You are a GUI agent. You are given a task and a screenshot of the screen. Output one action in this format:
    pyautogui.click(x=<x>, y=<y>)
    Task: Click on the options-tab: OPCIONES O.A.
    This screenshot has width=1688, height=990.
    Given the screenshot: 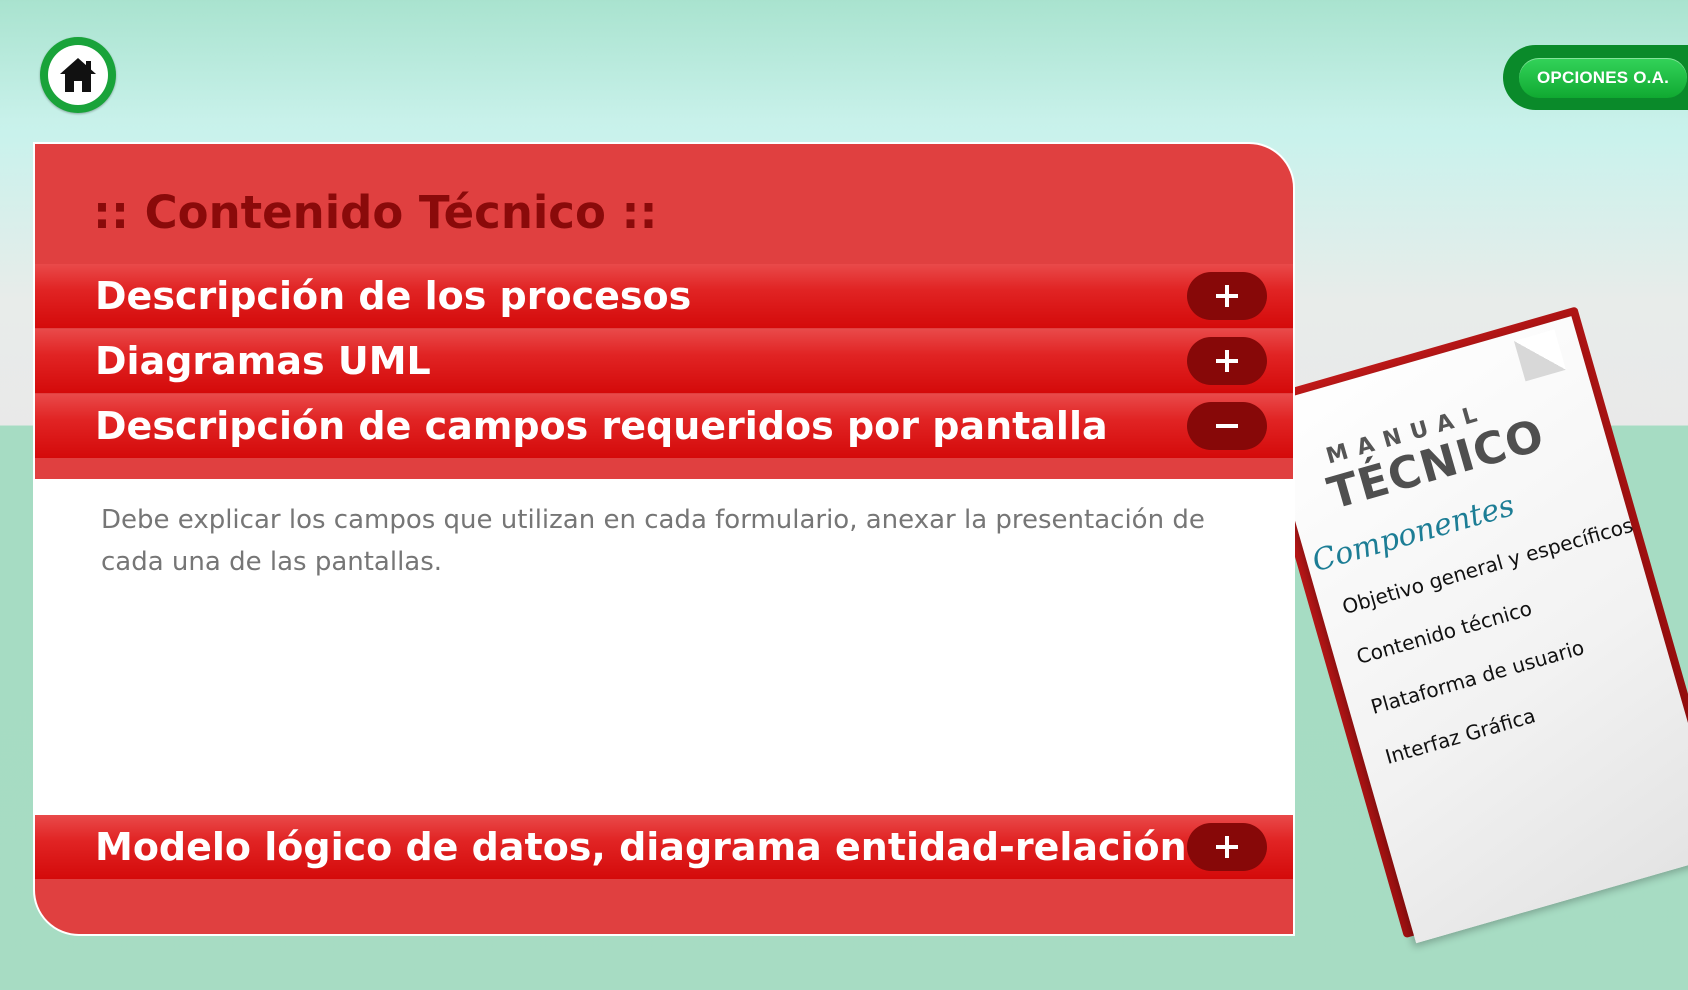 What is the action you would take?
    pyautogui.click(x=1595, y=77)
    